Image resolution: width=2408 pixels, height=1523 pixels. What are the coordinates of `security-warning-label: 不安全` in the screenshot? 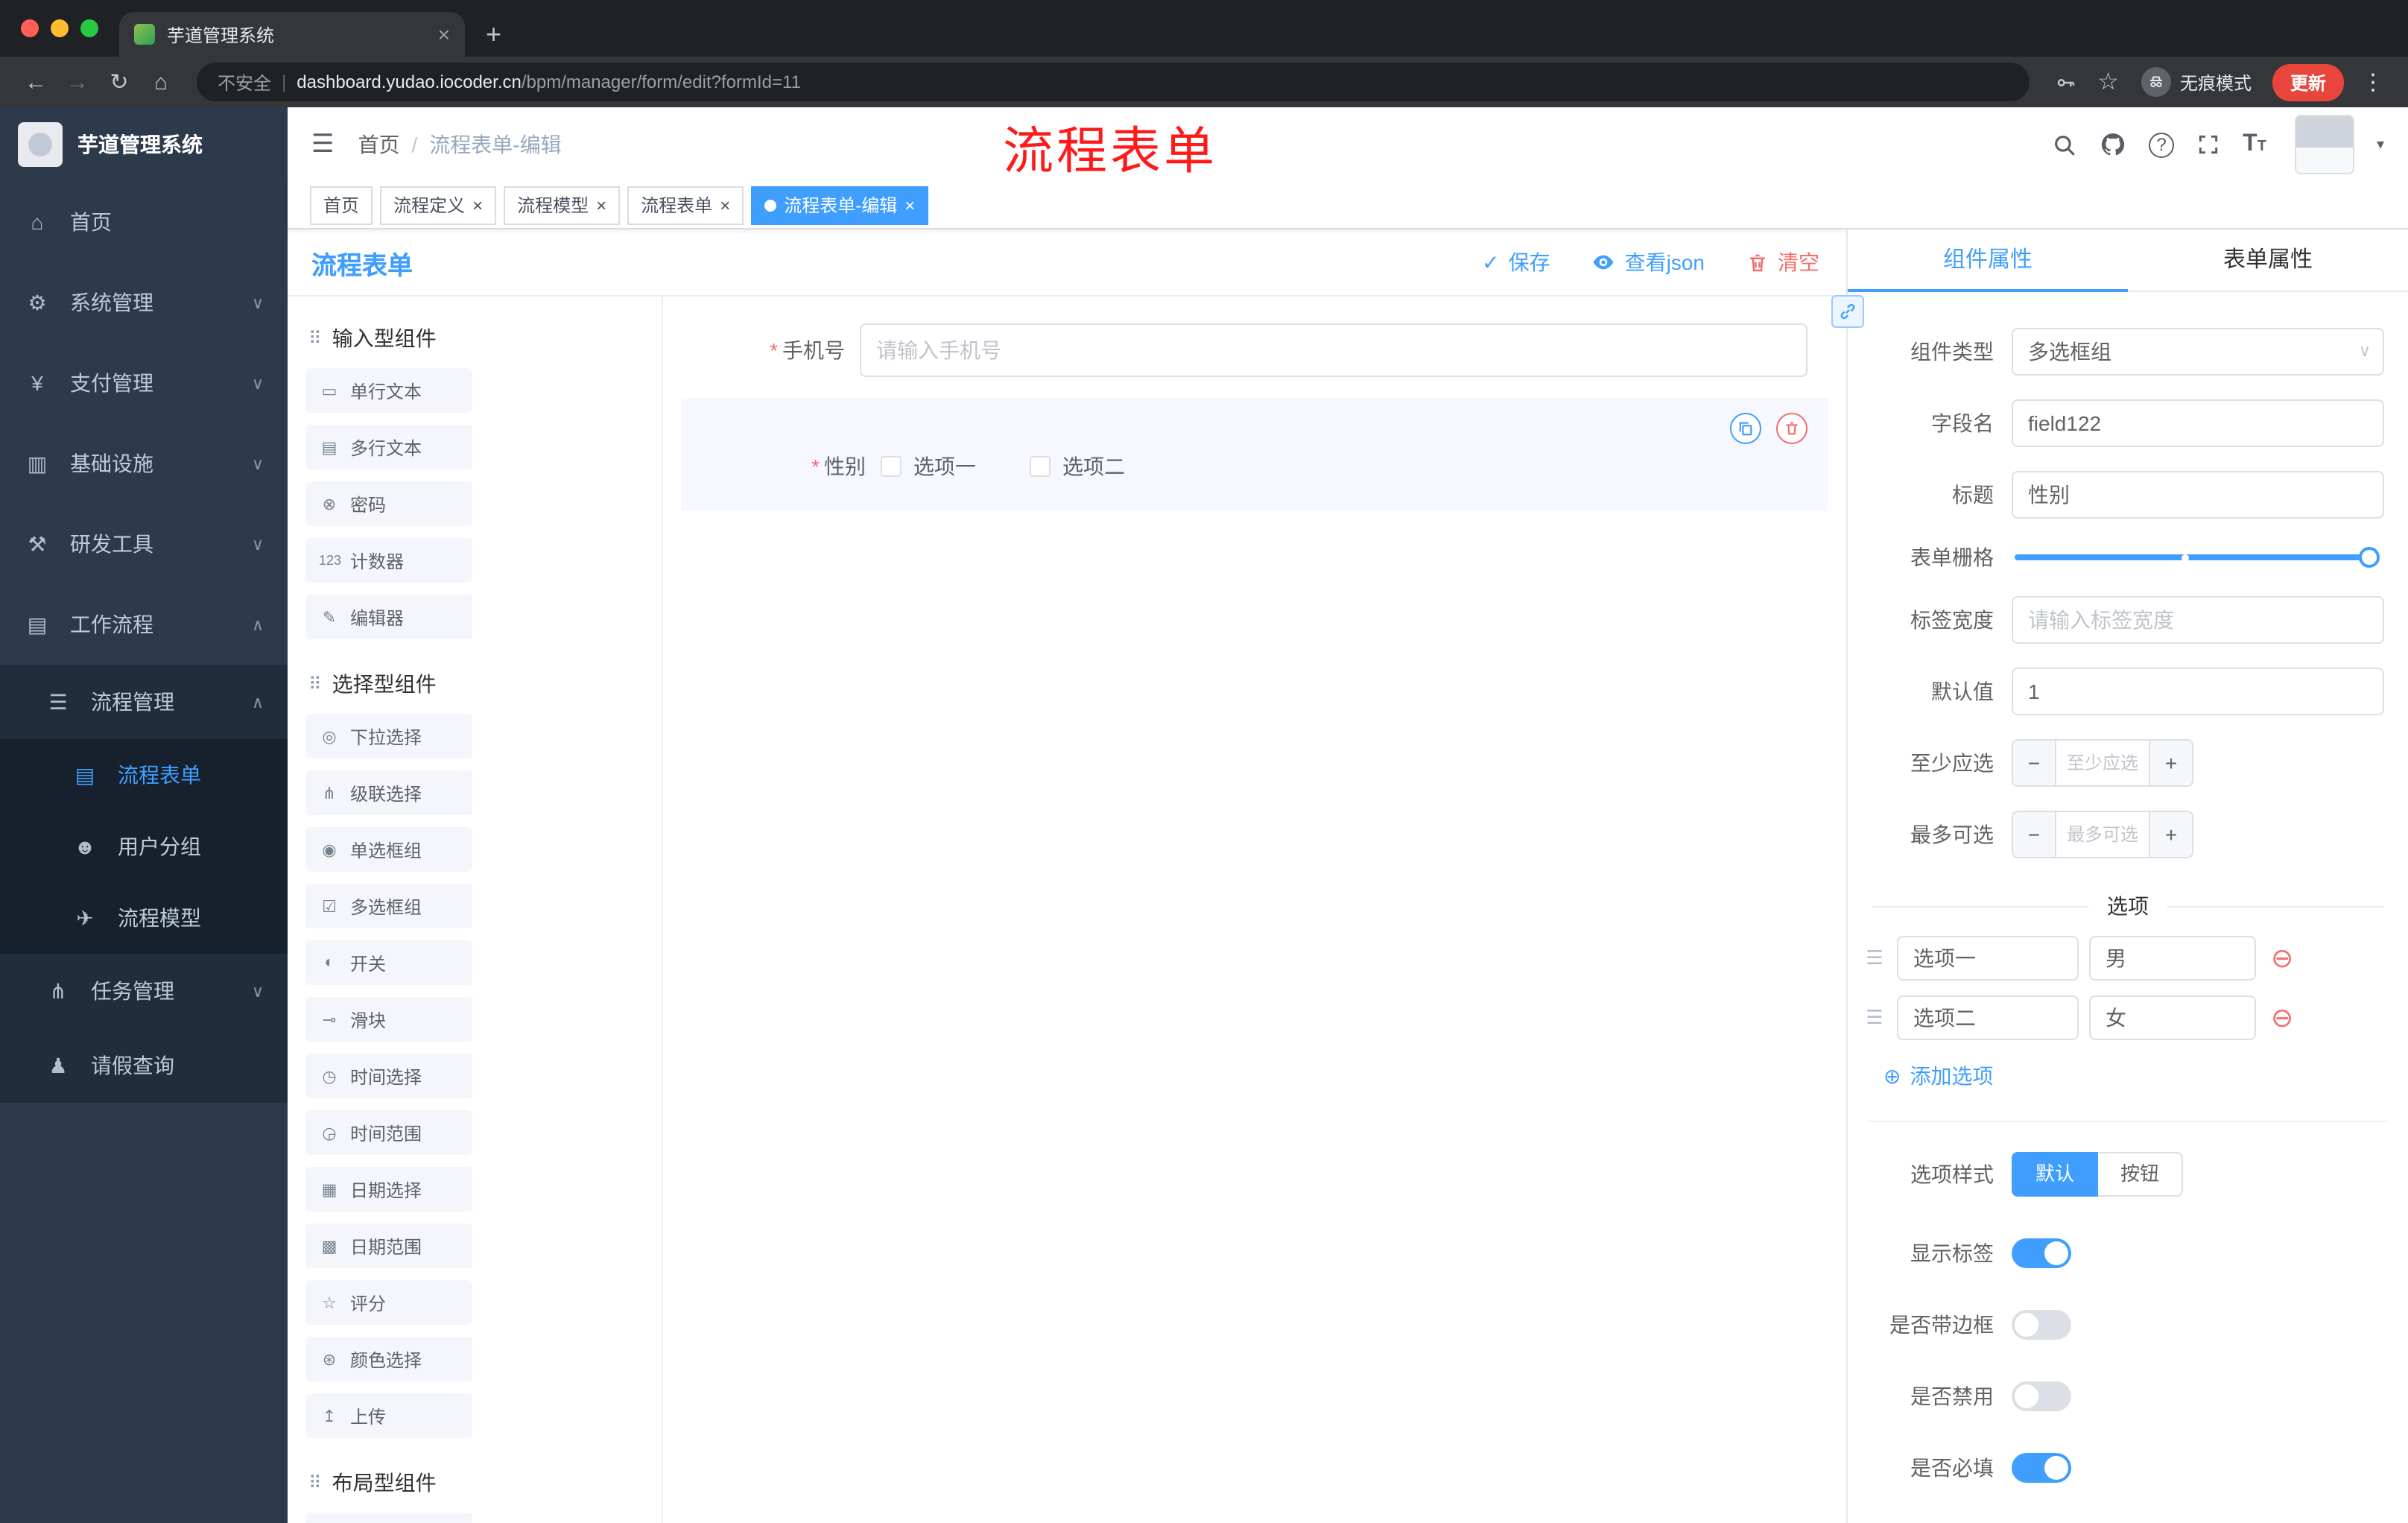 It's located at (244, 82).